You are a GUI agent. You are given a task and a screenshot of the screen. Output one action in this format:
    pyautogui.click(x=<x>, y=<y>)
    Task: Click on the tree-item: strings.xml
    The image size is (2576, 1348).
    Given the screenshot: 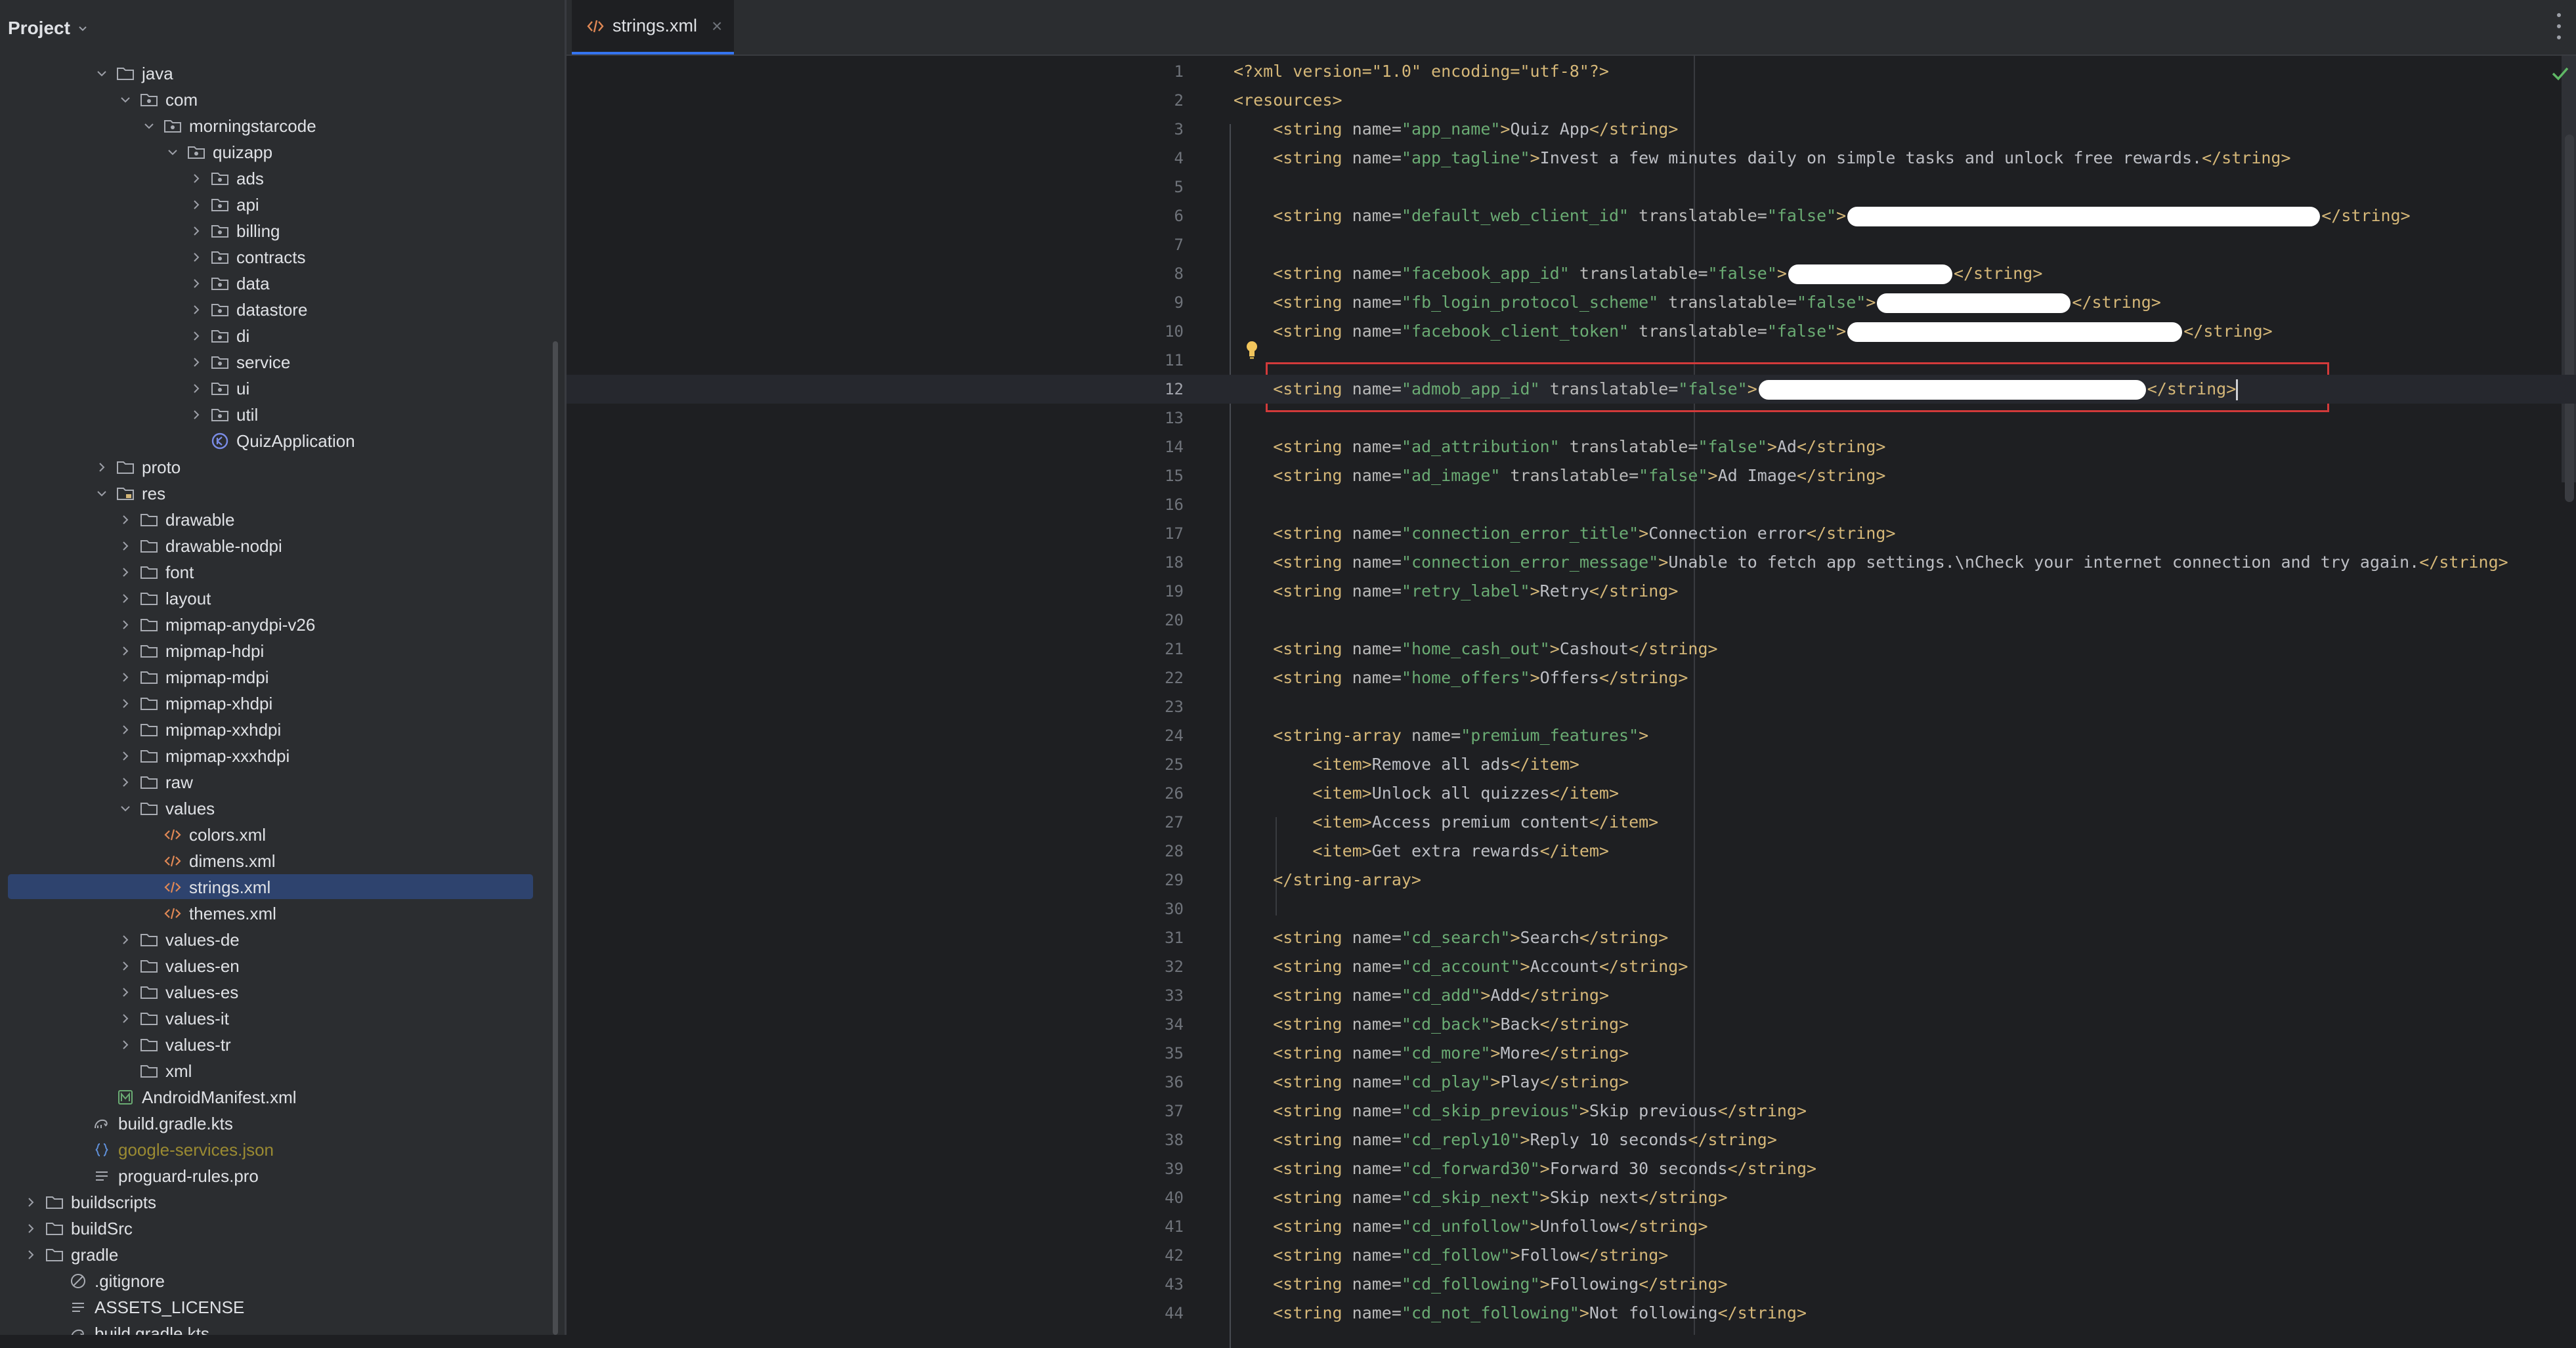 What is the action you would take?
    pyautogui.click(x=282, y=887)
    